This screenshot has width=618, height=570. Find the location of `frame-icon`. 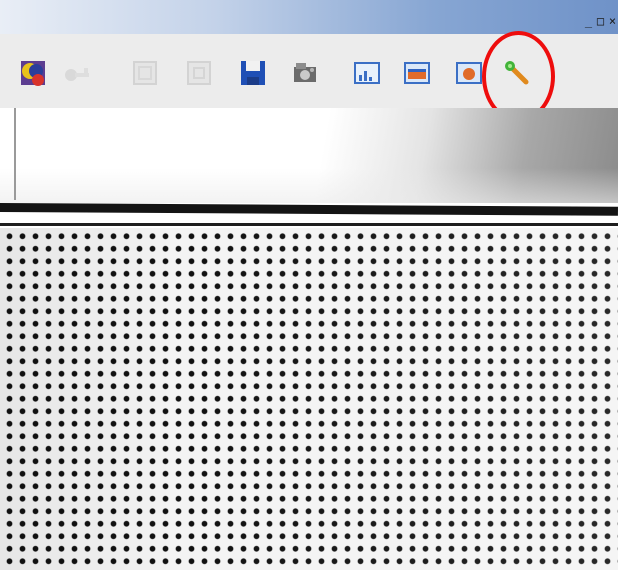

frame-icon is located at coordinates (145, 73).